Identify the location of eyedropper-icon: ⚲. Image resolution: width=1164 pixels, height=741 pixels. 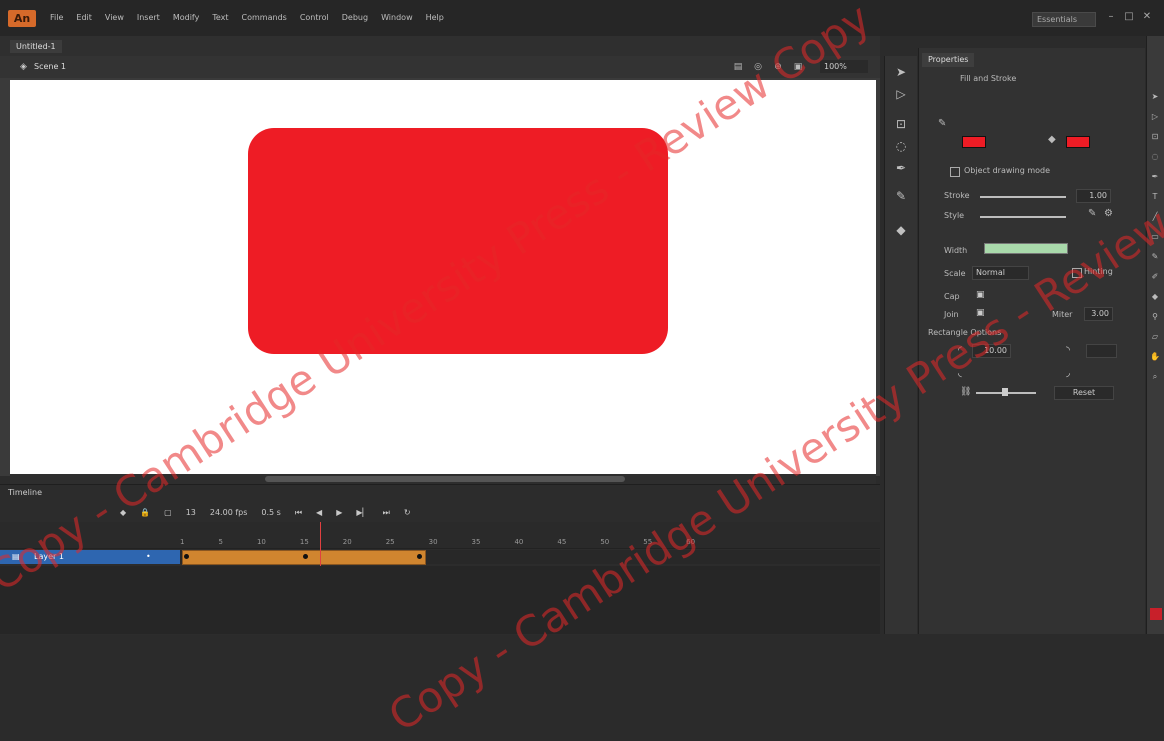
(1155, 317).